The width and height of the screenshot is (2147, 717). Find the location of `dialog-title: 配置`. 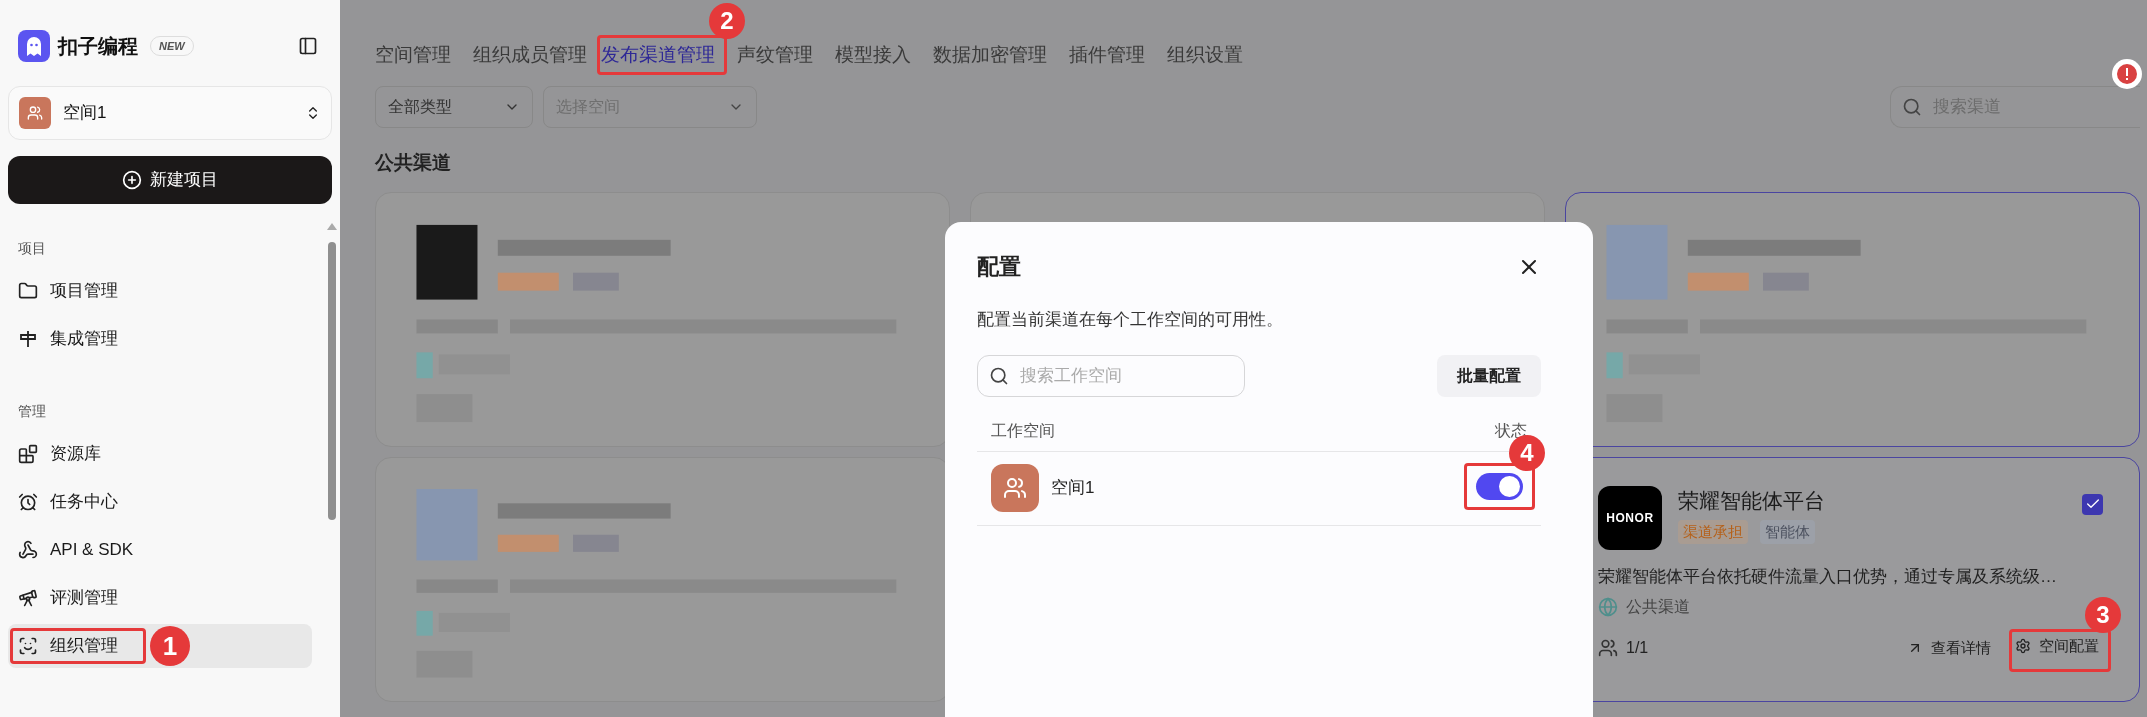

dialog-title: 配置 is located at coordinates (999, 267).